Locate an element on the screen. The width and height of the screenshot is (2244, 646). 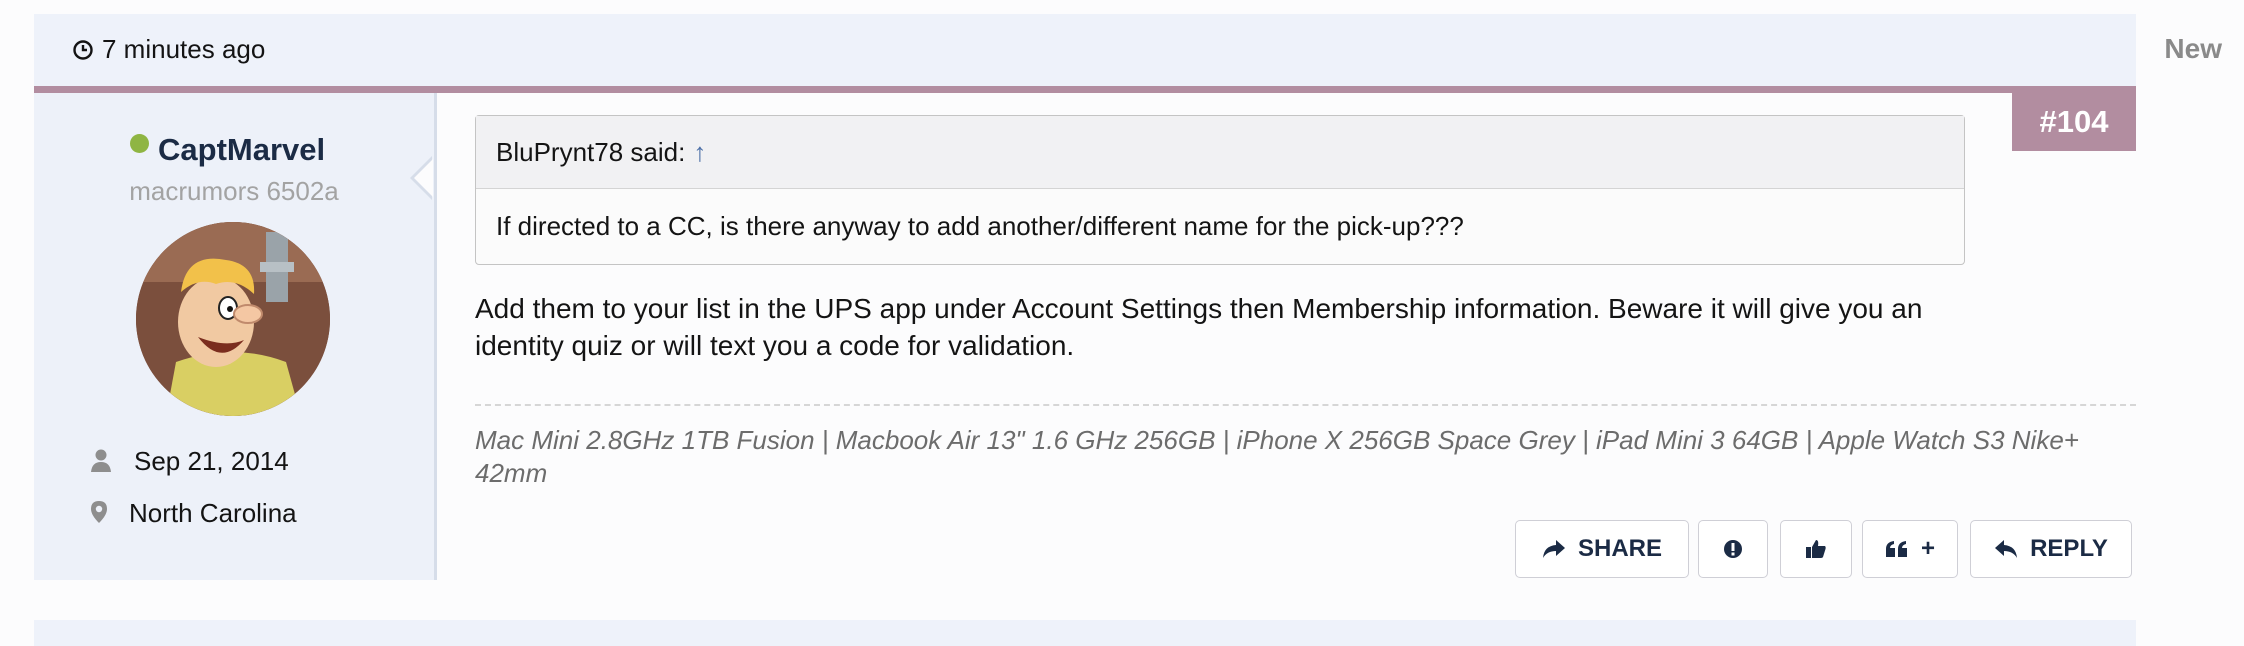
joined-date: Sep 21, 2014 is located at coordinates (211, 461).